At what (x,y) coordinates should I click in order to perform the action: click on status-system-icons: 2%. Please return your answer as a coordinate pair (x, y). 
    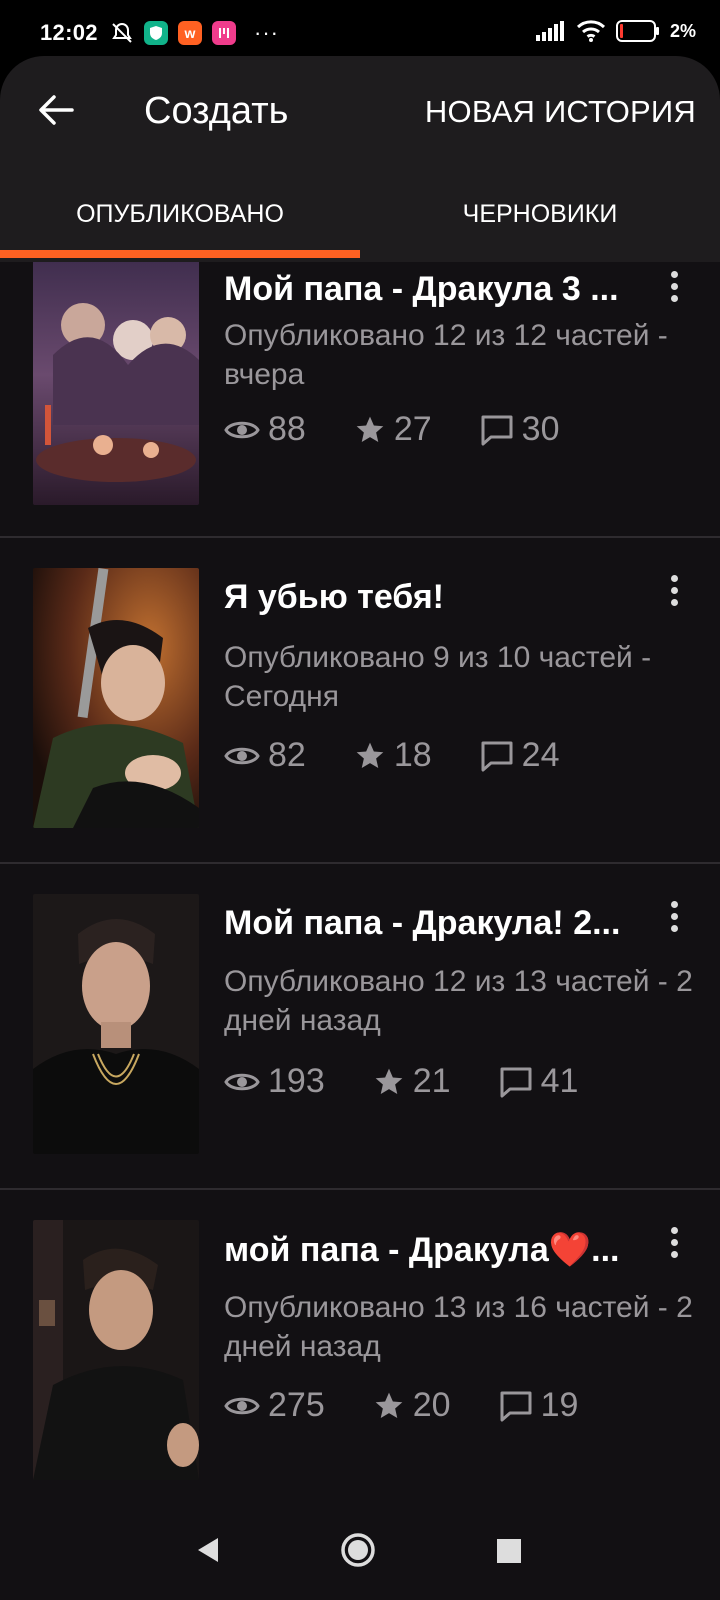
    Looking at the image, I should click on (615, 31).